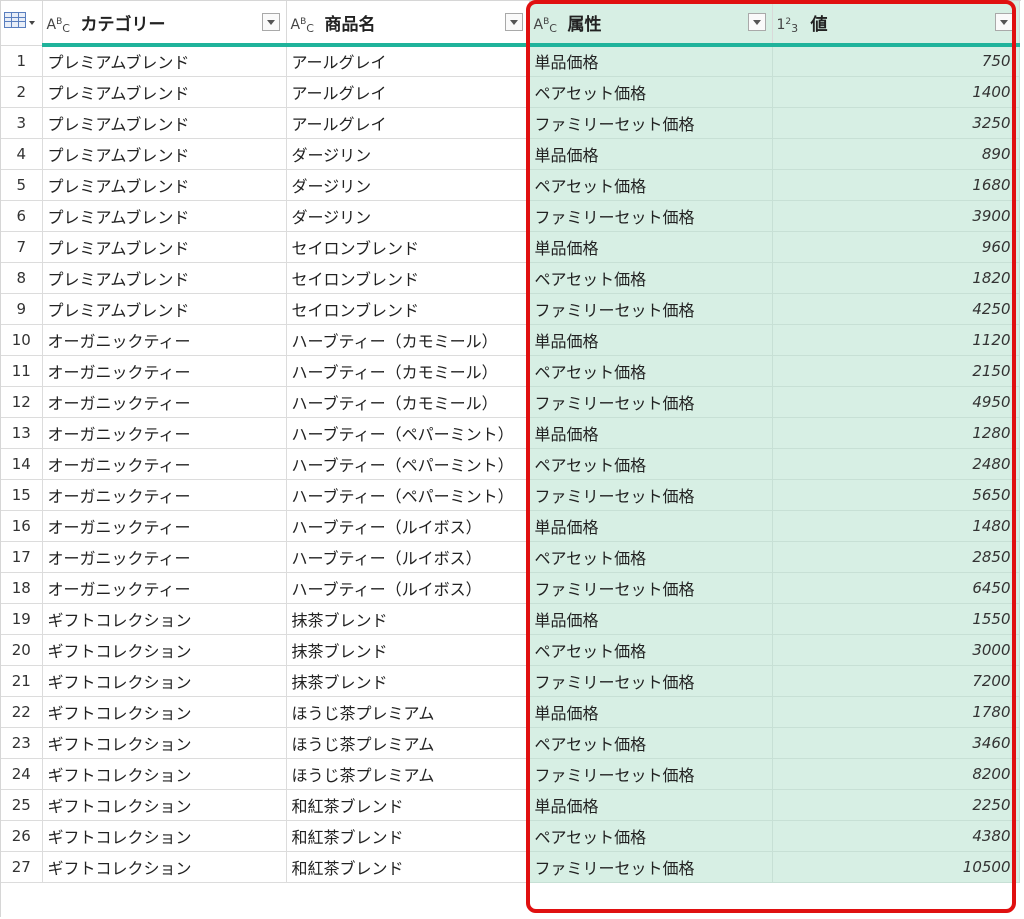 Image resolution: width=1024 pixels, height=919 pixels. Describe the element at coordinates (22, 588) in the screenshot. I see `row-number: 18` at that location.